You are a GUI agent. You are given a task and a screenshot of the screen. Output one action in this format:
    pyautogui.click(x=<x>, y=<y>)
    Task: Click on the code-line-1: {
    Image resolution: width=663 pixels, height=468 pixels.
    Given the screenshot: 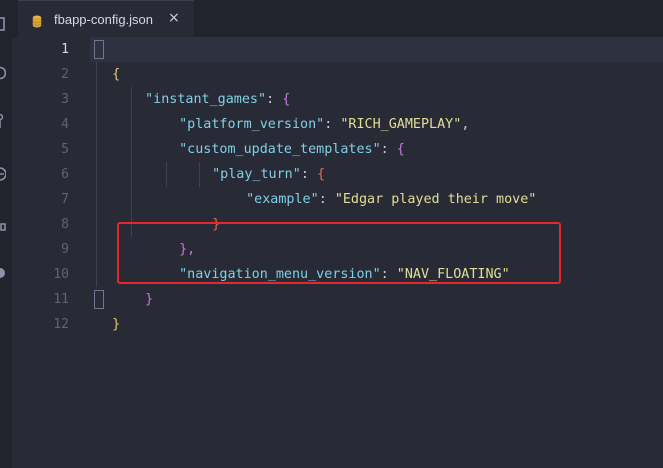 What is the action you would take?
    pyautogui.click(x=108, y=59)
    